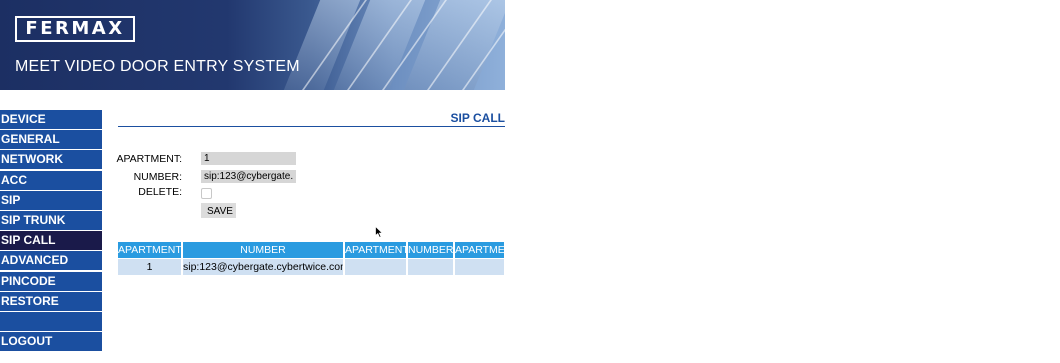 Image resolution: width=1060 pixels, height=363 pixels. I want to click on apartment-label: APARTMENT:, so click(149, 159).